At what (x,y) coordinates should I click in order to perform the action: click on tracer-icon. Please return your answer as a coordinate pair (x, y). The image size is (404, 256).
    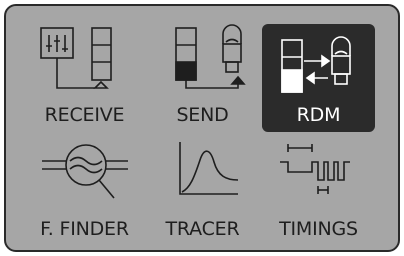
    Looking at the image, I should click on (209, 168).